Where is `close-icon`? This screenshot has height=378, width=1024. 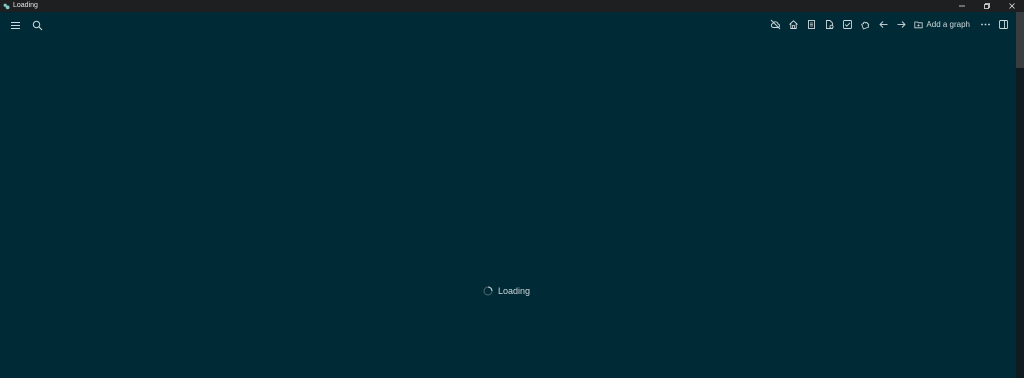
close-icon is located at coordinates (1011, 6).